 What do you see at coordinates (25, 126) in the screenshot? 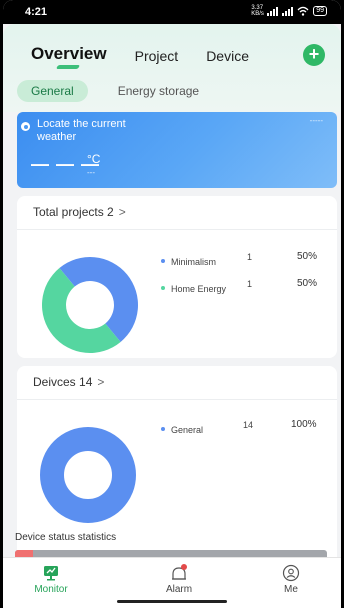
I see `location-icon` at bounding box center [25, 126].